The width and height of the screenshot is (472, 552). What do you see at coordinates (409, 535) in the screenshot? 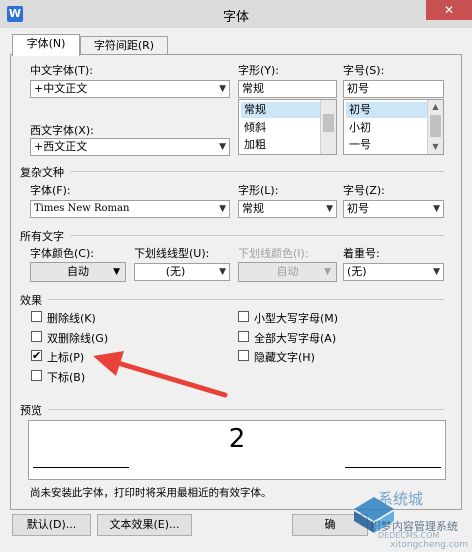
I see `watermark-line2: DEDECMS.COM` at bounding box center [409, 535].